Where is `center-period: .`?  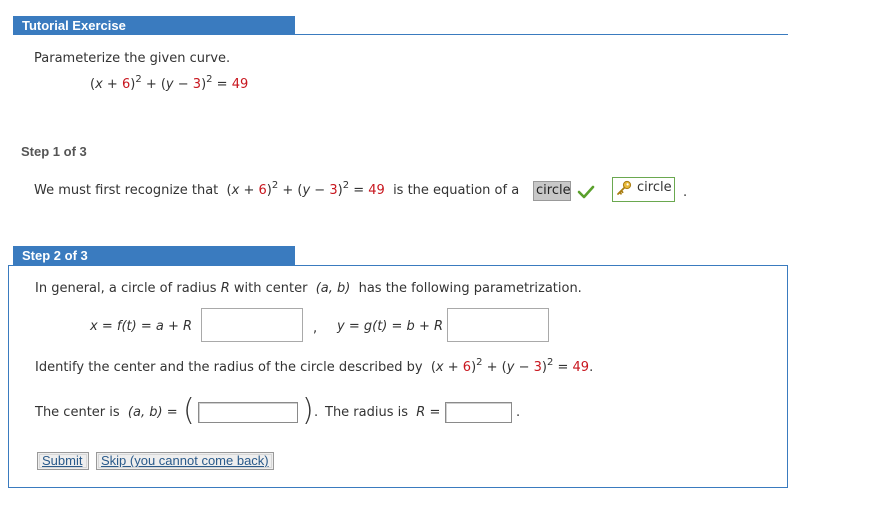 center-period: . is located at coordinates (316, 412).